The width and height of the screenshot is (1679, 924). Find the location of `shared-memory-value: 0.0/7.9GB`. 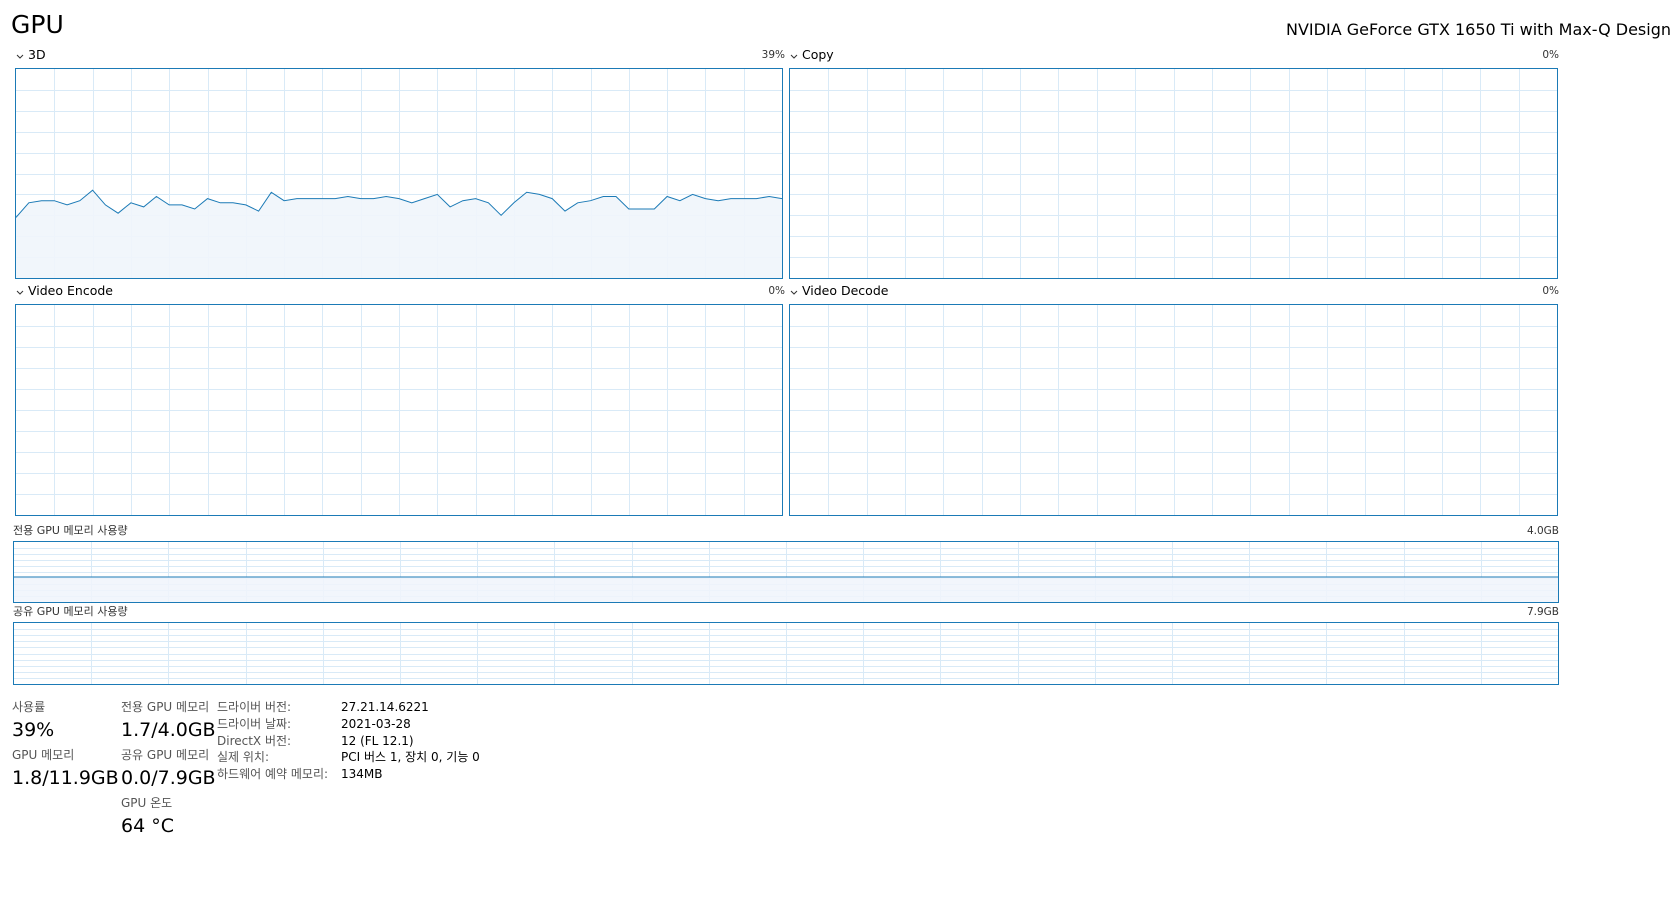

shared-memory-value: 0.0/7.9GB is located at coordinates (168, 778).